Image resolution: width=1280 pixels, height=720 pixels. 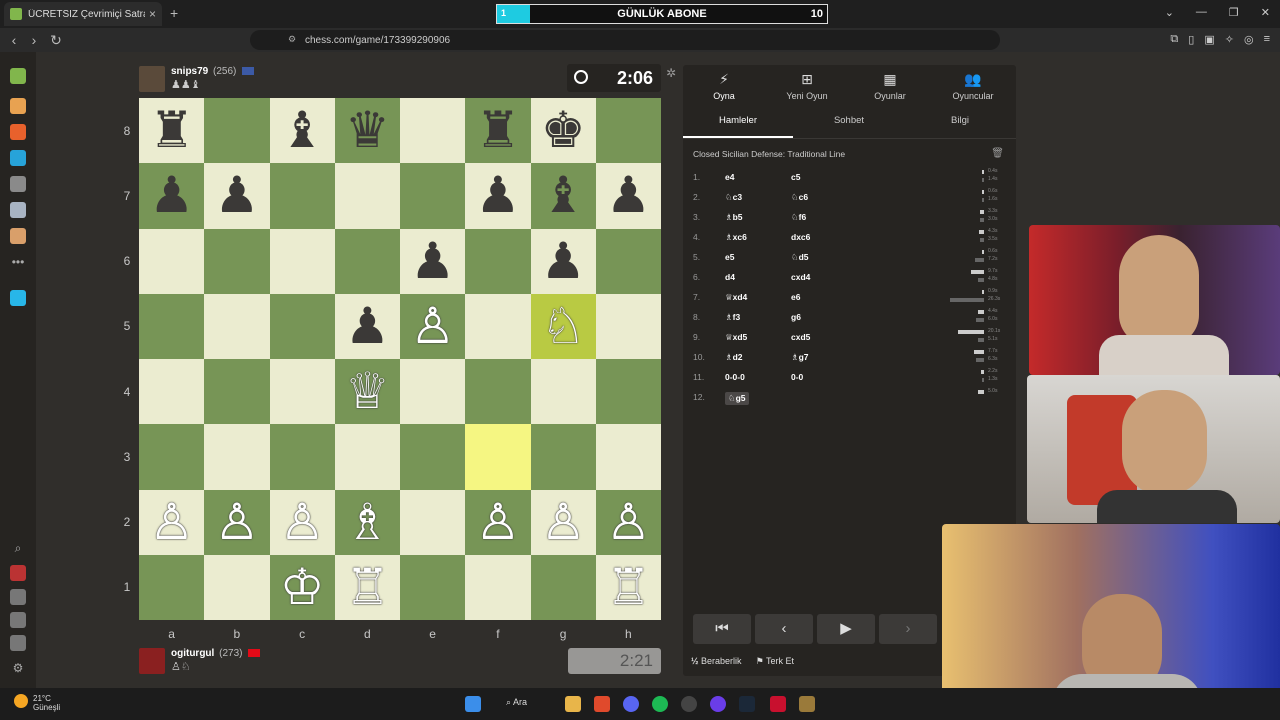 I want to click on piece-g2: ♙, so click(x=563, y=522).